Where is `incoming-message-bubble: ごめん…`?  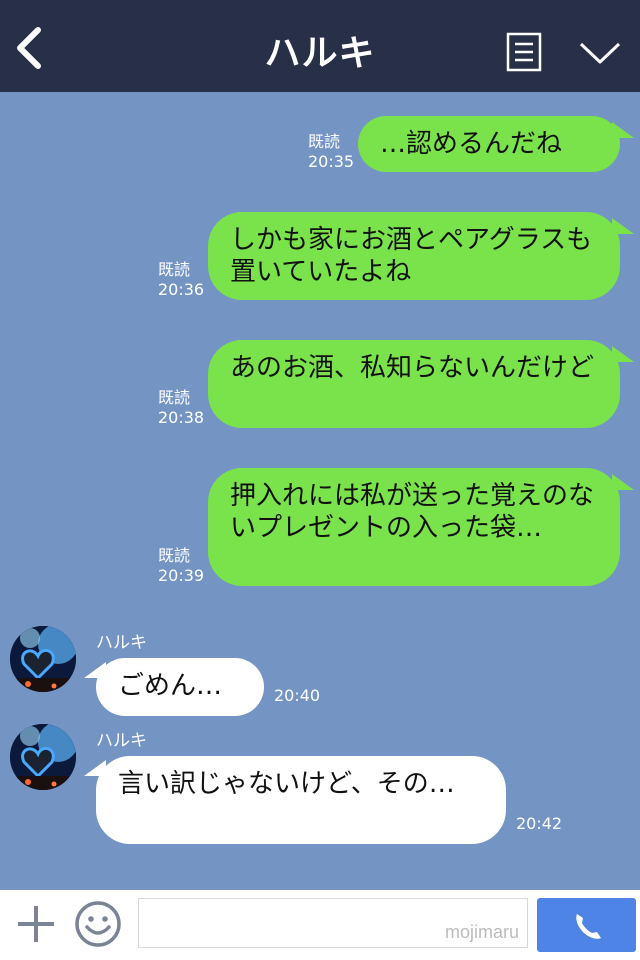
incoming-message-bubble: ごめん… is located at coordinates (180, 687).